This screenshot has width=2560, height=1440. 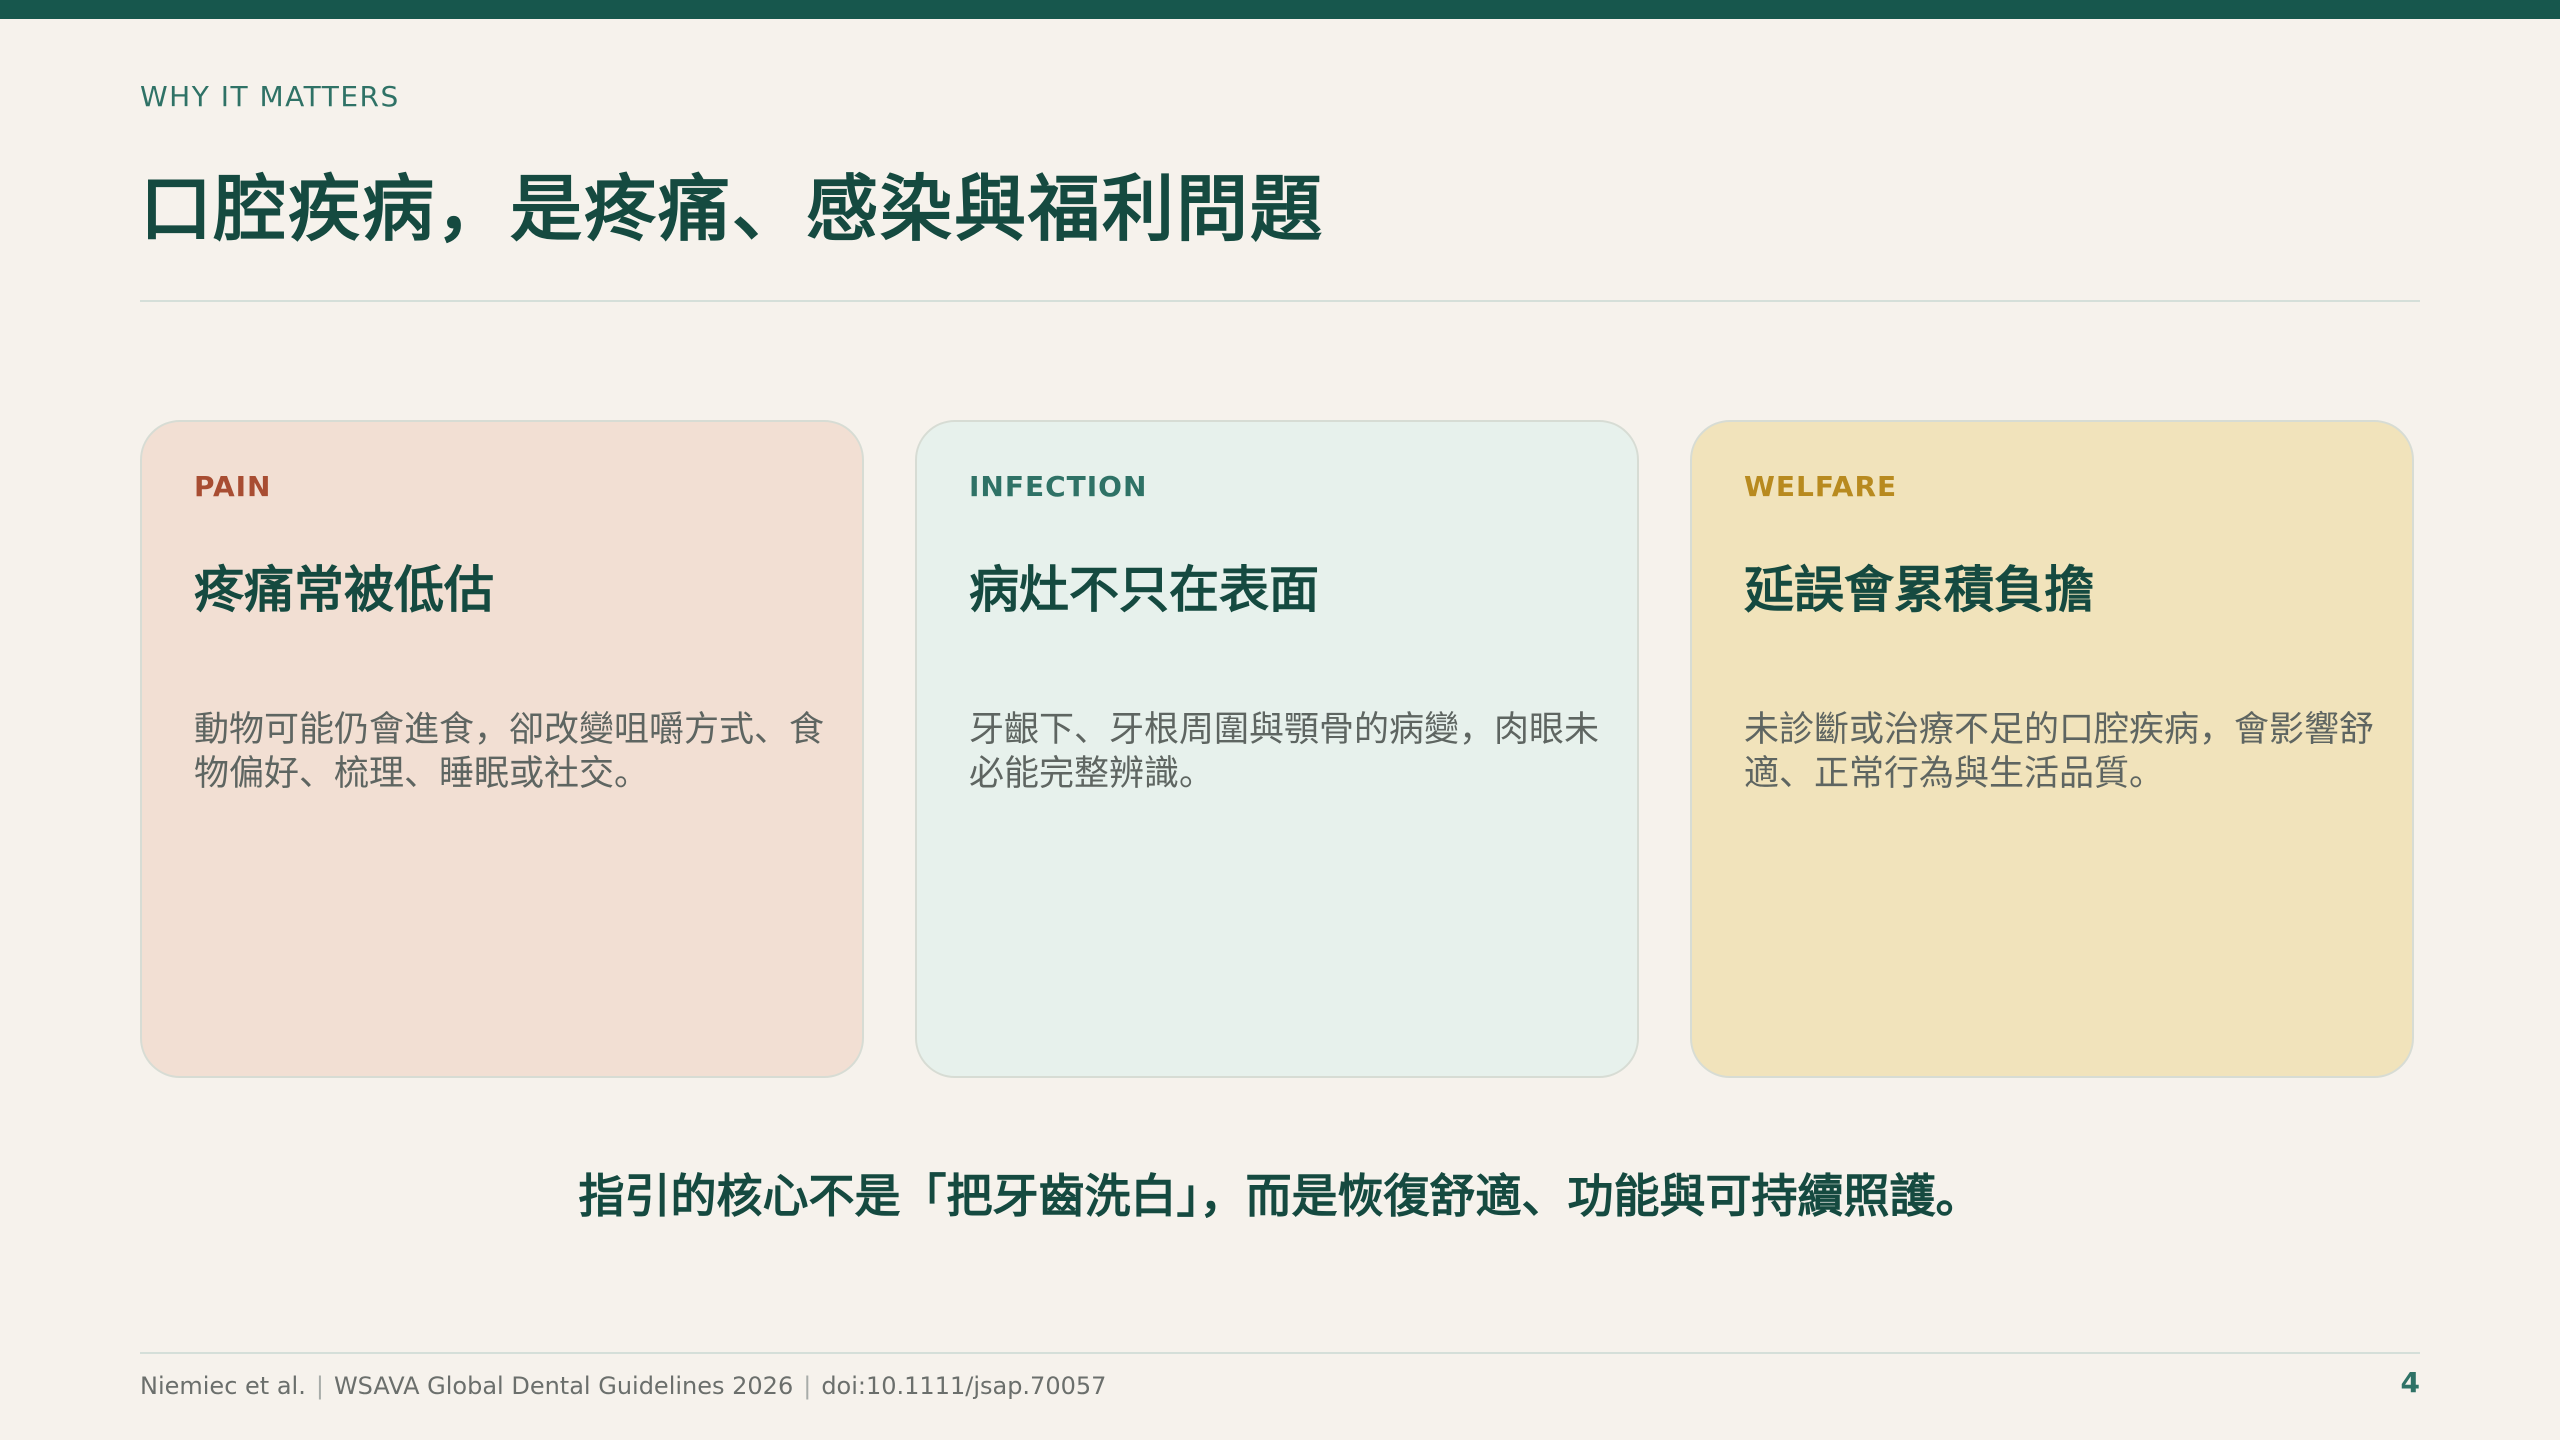 What do you see at coordinates (1280, 301) in the screenshot?
I see `title-divider` at bounding box center [1280, 301].